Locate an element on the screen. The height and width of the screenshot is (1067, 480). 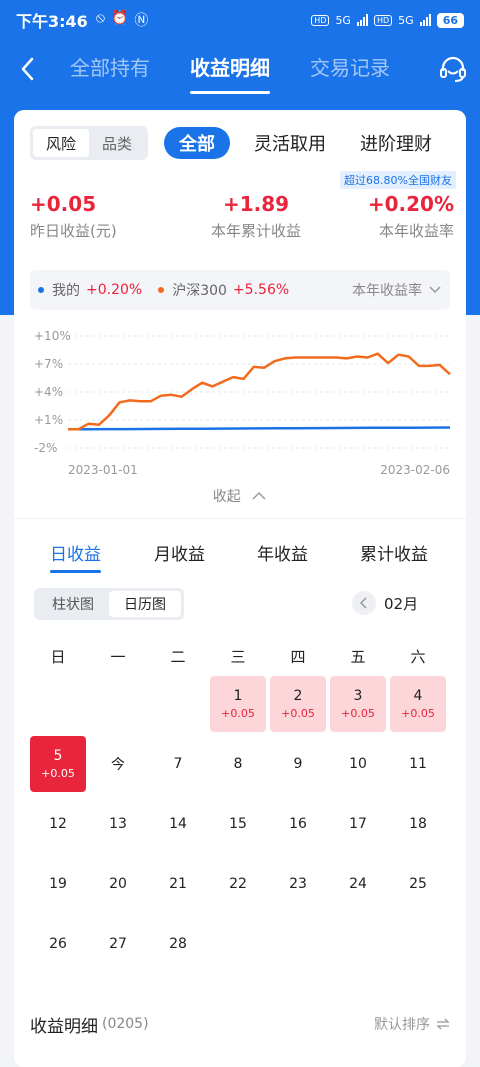
legend-mine-label: 我的 is located at coordinates (66, 291).